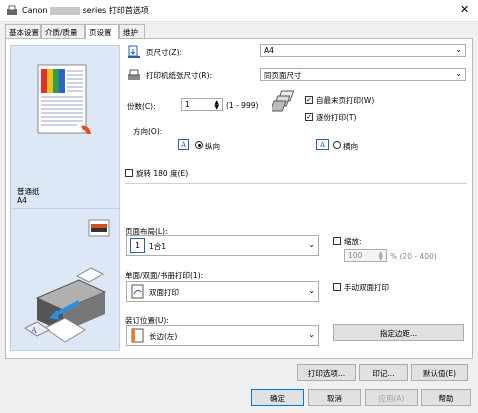  Describe the element at coordinates (309, 100) in the screenshot. I see `print-from-last-page-checkbox: ✓` at that location.